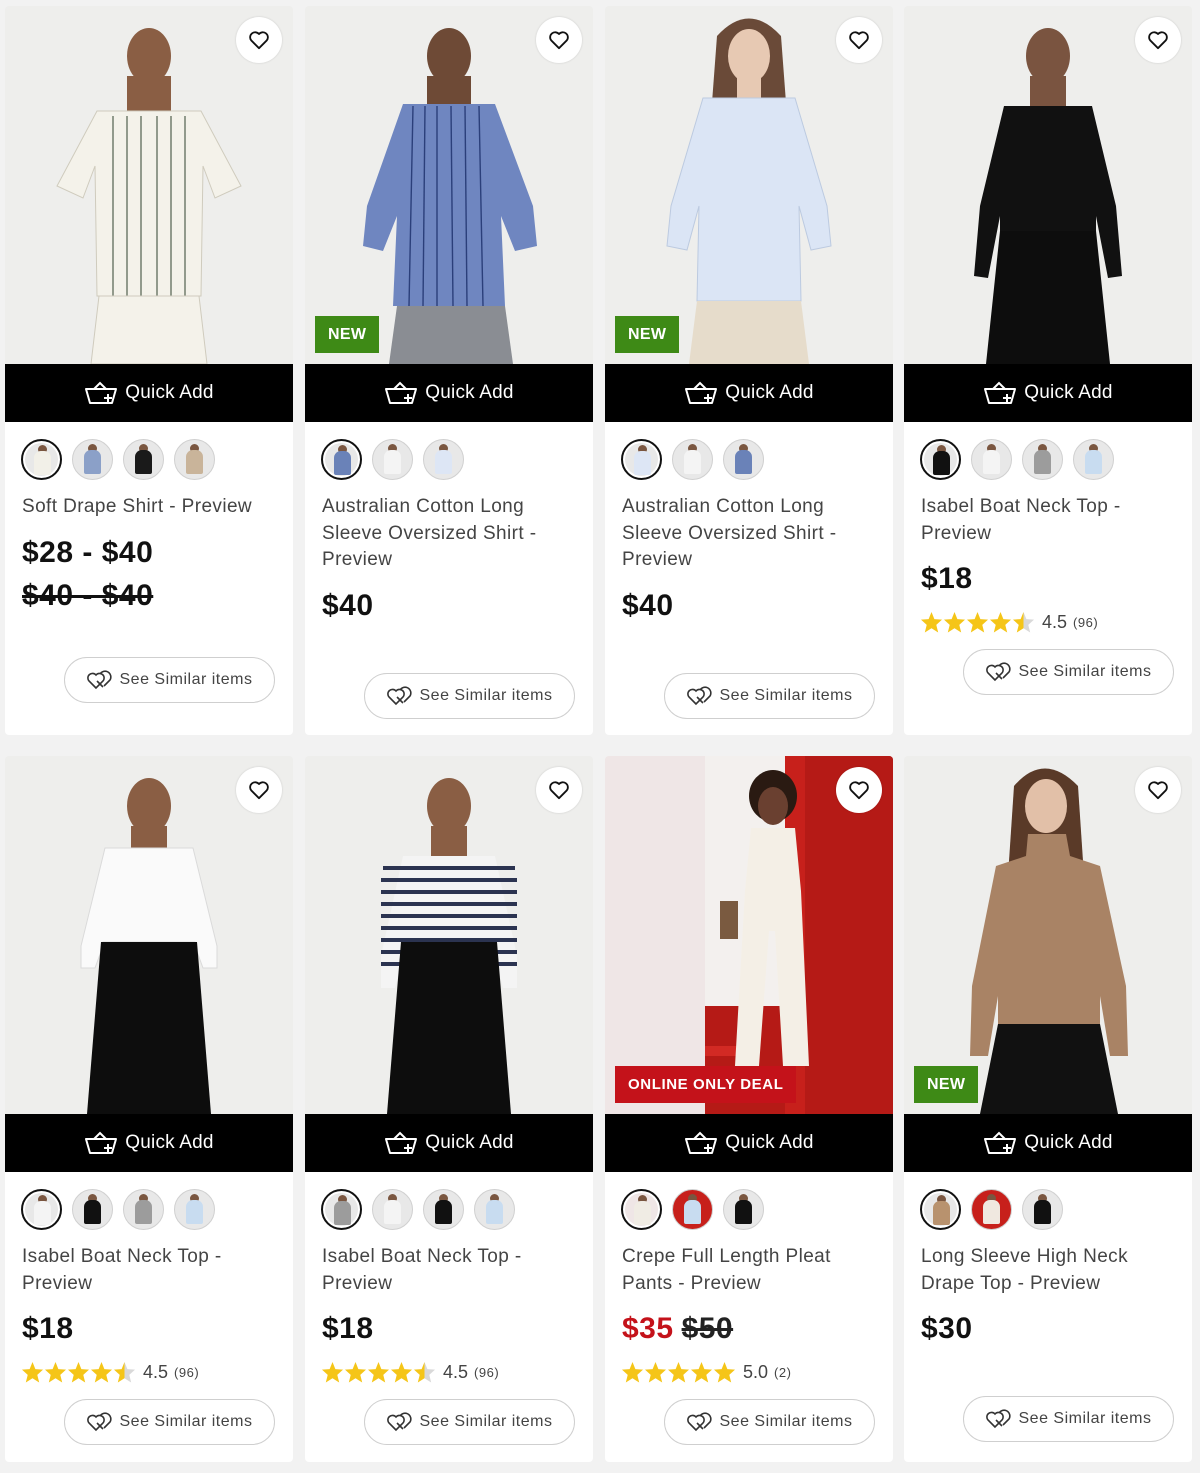  What do you see at coordinates (347, 334) in the screenshot?
I see `new-badge: NEW` at bounding box center [347, 334].